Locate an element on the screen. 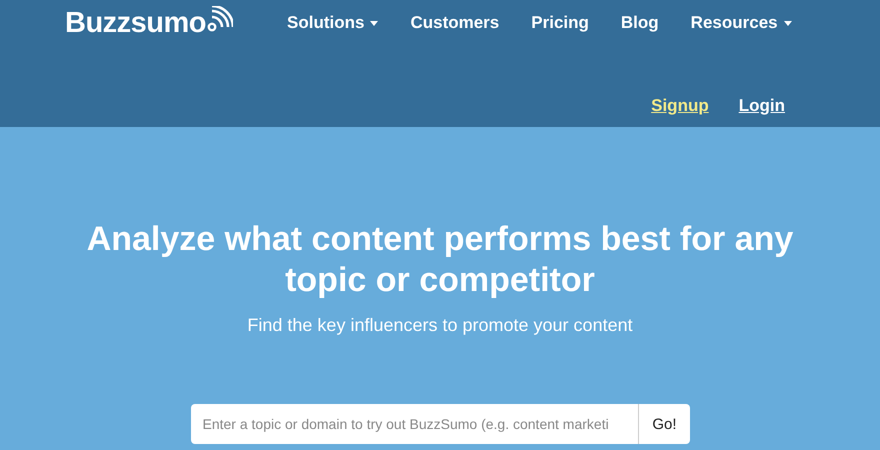 The image size is (880, 450). headline: Analyze what content performs best for any topic or competitor is located at coordinates (440, 260).